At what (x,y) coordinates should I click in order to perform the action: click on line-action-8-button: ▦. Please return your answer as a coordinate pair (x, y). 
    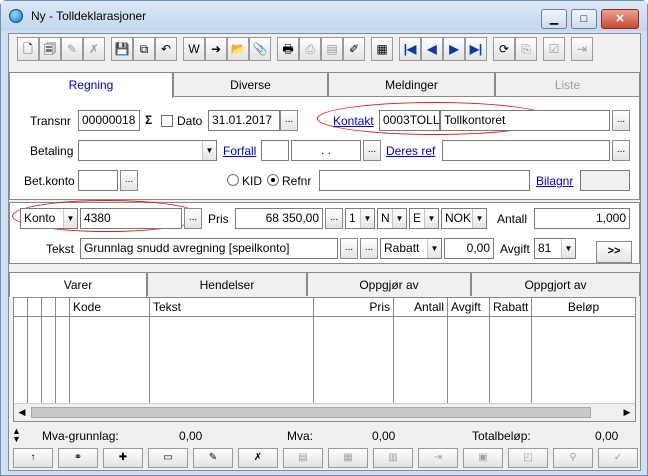
    Looking at the image, I should click on (348, 458).